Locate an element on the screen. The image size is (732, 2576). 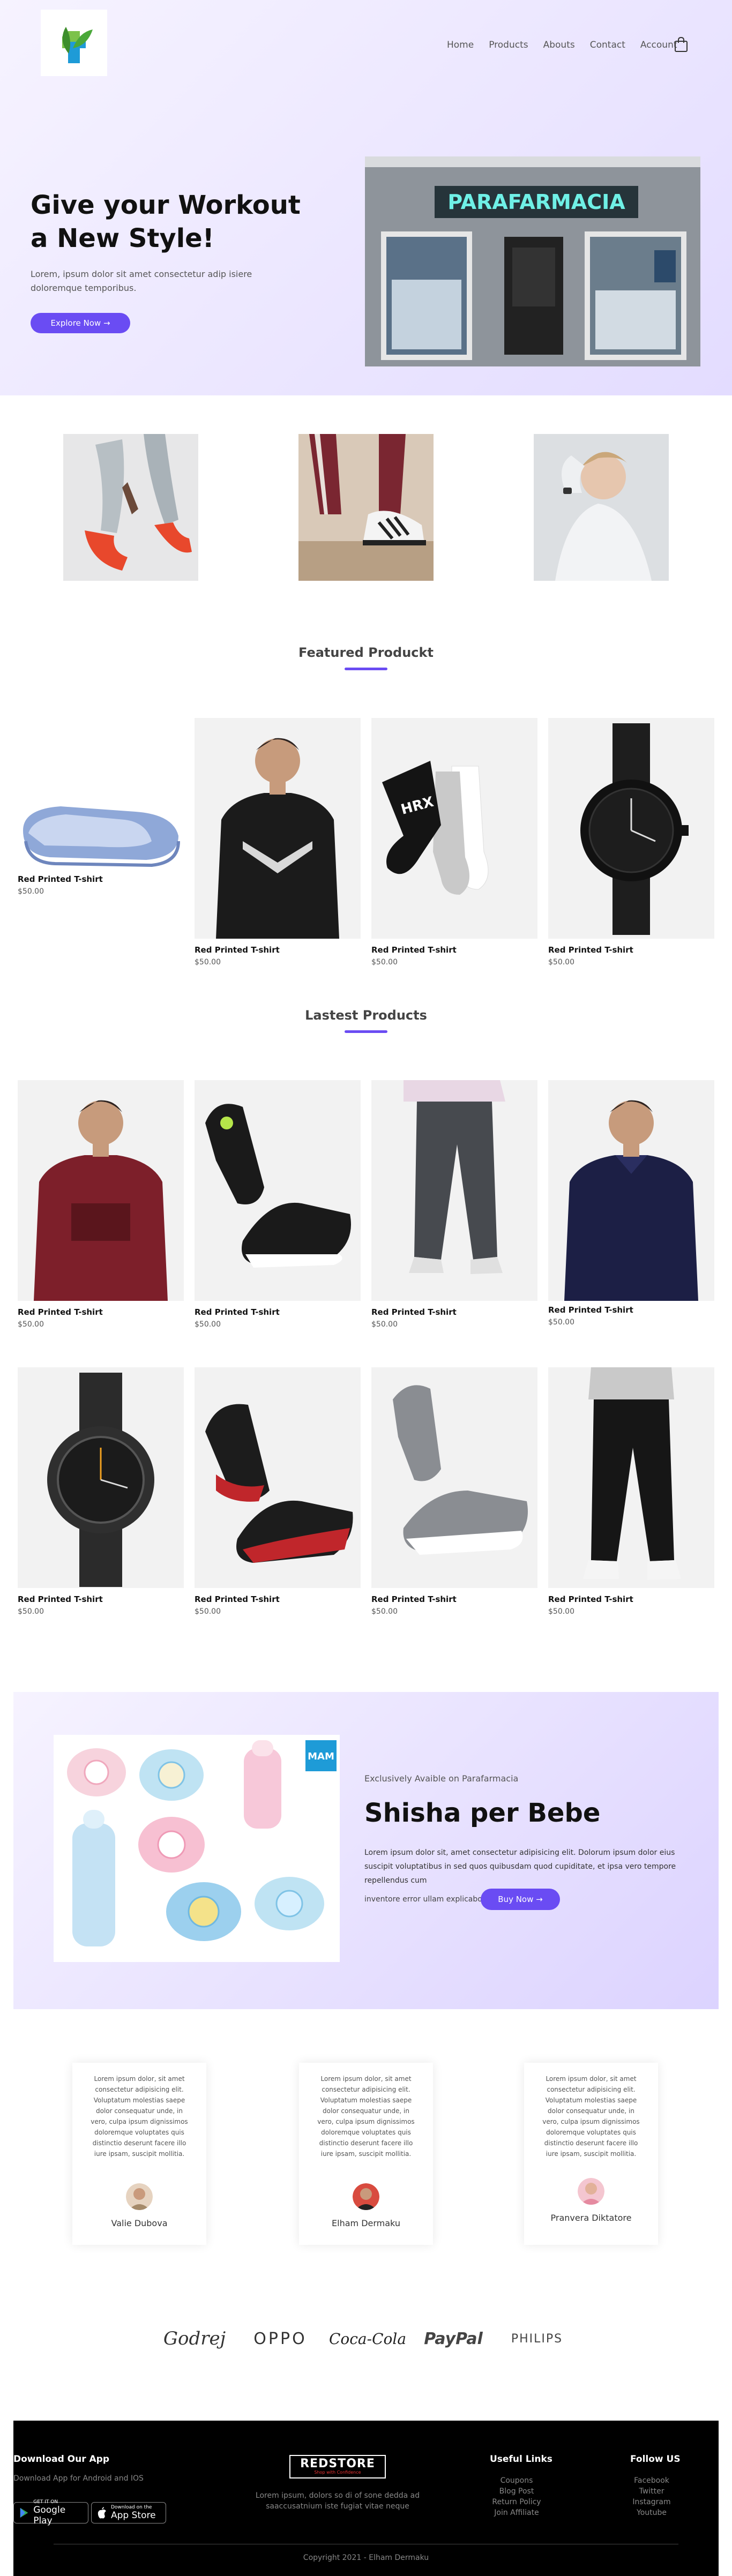
social-link-instagram: Instagram is located at coordinates (651, 2502).